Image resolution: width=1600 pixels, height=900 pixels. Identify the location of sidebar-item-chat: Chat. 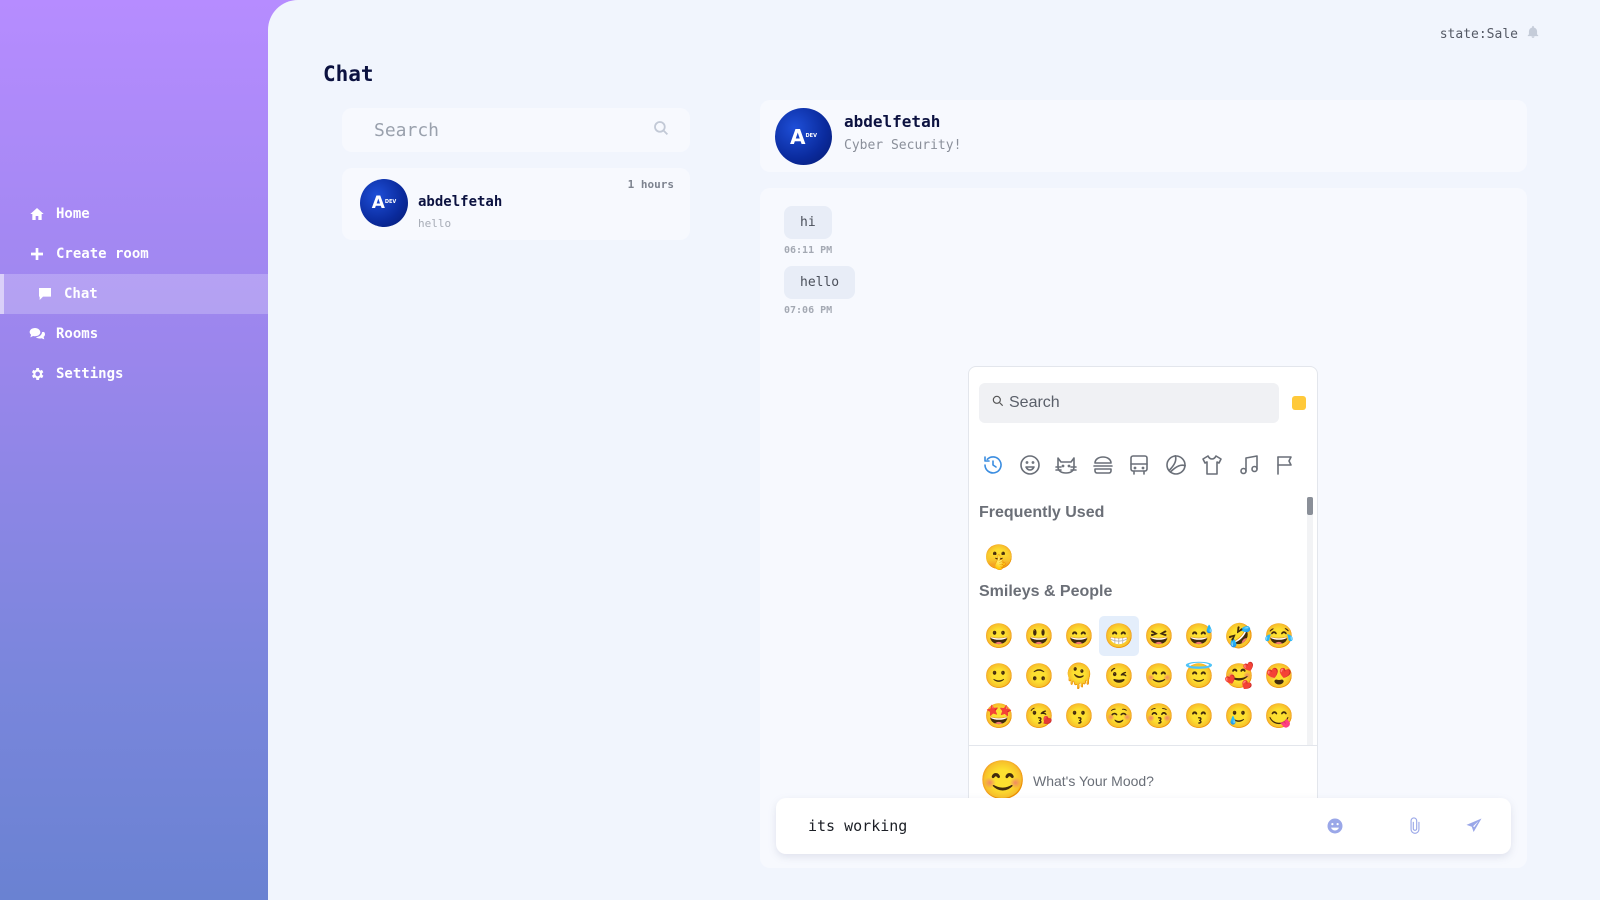
(134, 294).